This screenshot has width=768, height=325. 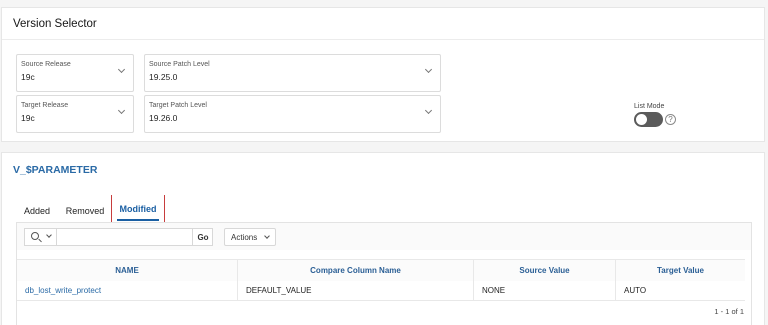 What do you see at coordinates (292, 114) in the screenshot?
I see `target-patch-level-select: Target Patch Level 19.26.0` at bounding box center [292, 114].